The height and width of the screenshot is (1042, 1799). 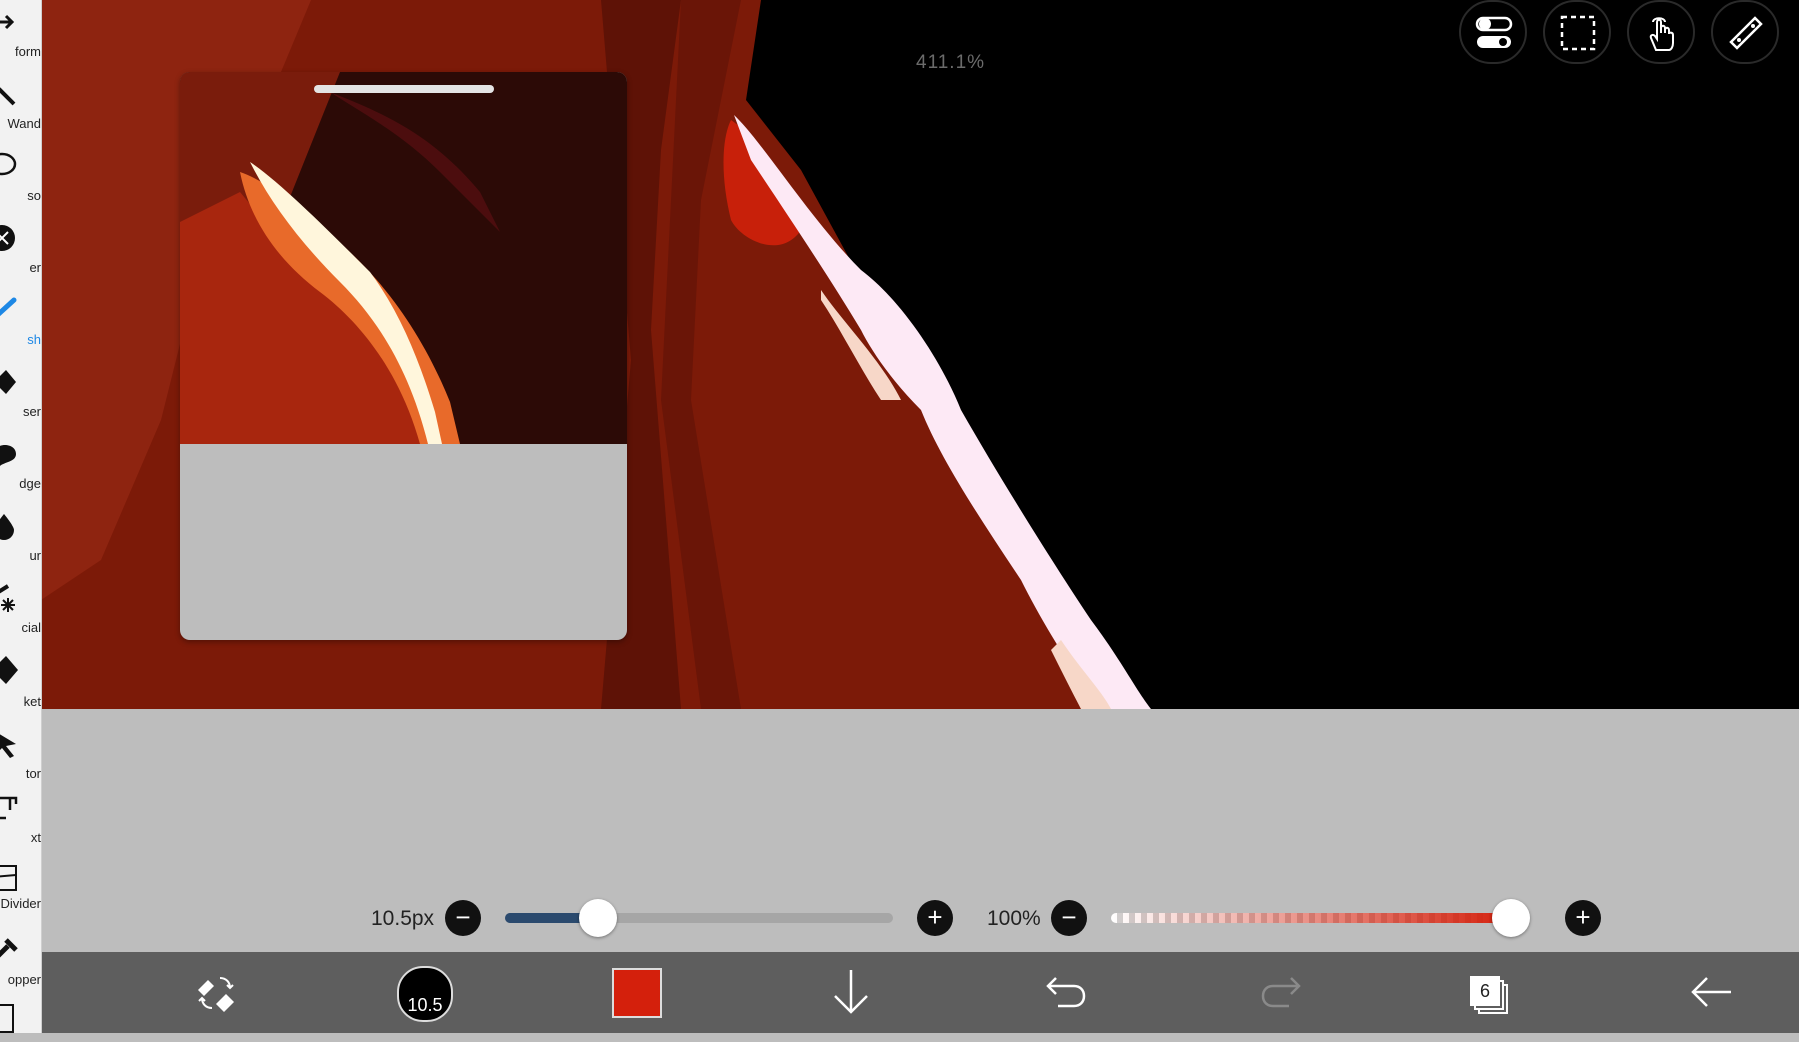 I want to click on hand-tool-button, so click(x=1661, y=32).